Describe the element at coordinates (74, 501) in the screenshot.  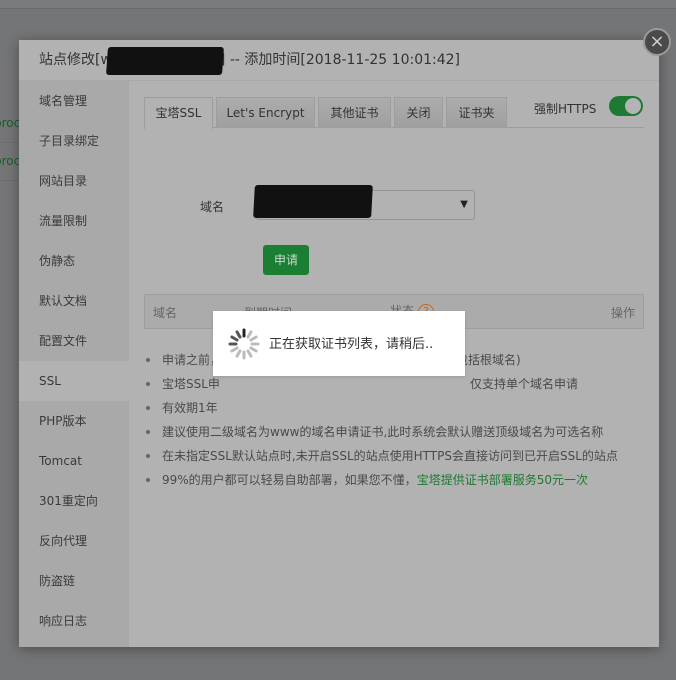
I see `sidebar-item-301-redirect: 301重定向` at that location.